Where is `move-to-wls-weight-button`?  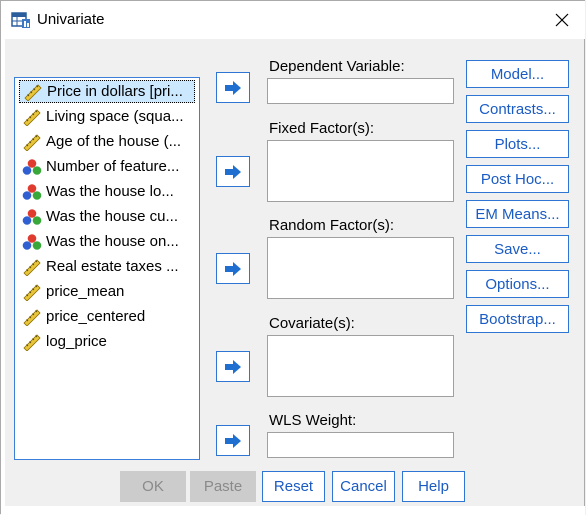
move-to-wls-weight-button is located at coordinates (233, 440).